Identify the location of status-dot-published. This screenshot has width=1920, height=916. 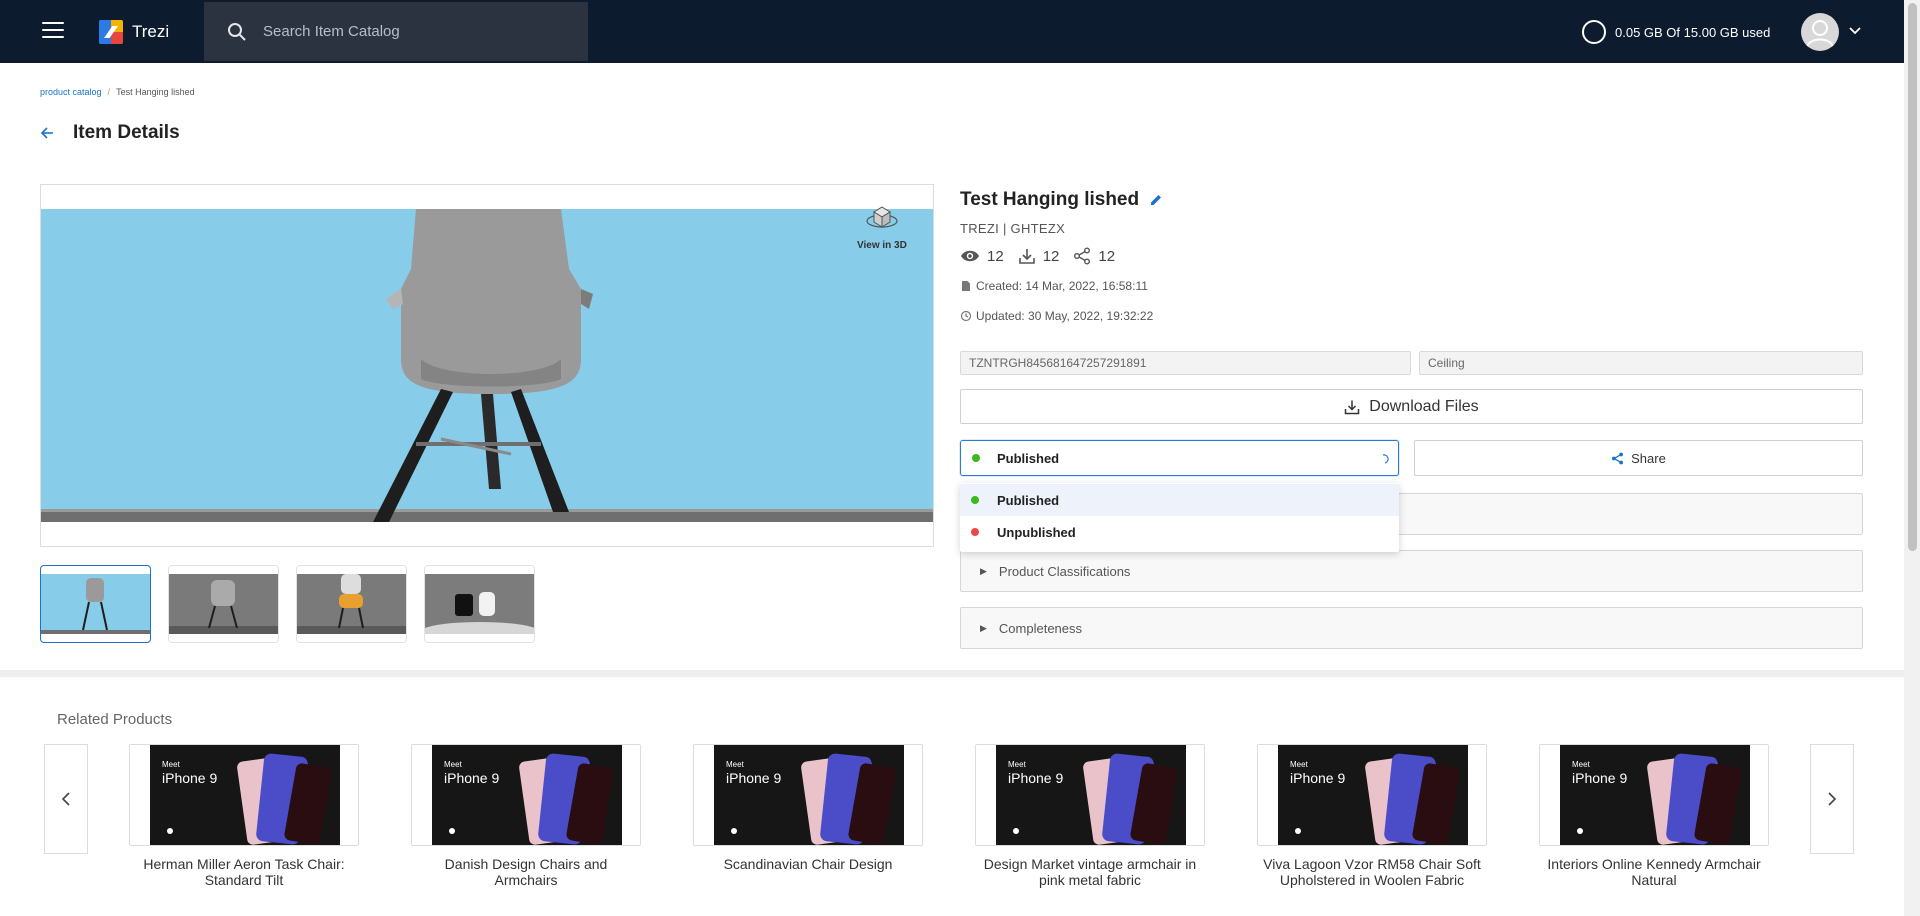
(976, 458).